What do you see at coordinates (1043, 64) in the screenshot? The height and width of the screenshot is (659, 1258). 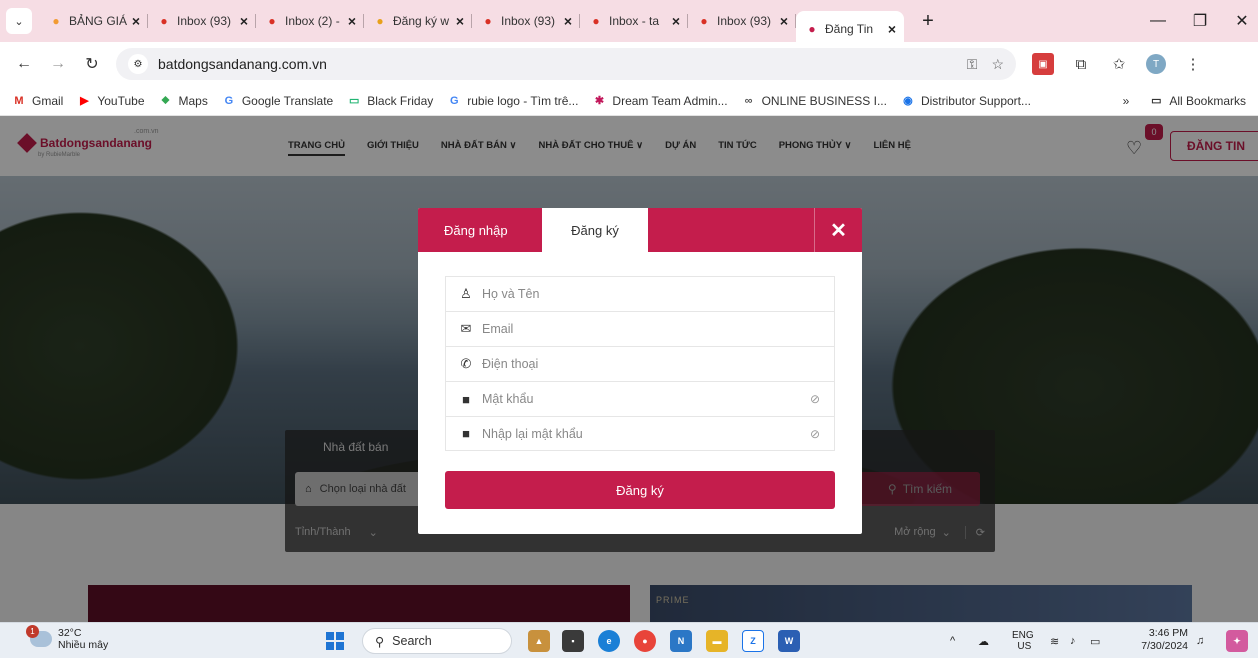 I see `extension-icon: ▣` at bounding box center [1043, 64].